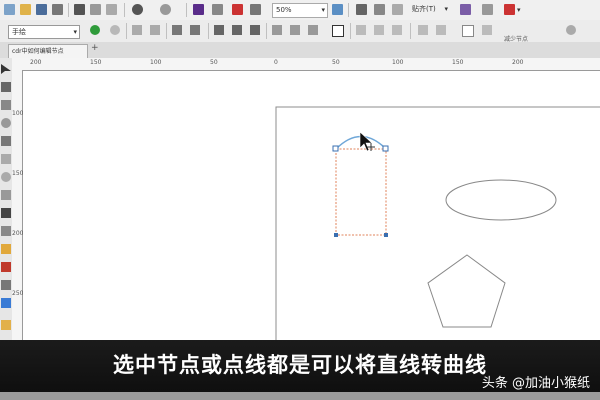 This screenshot has width=600, height=400. Describe the element at coordinates (255, 30) in the screenshot. I see `symmetrical-node-icon` at that location.